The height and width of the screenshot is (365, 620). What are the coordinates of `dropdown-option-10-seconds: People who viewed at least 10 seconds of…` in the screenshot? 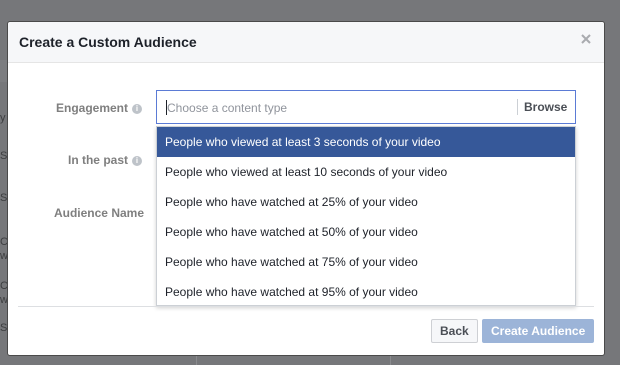 It's located at (366, 172).